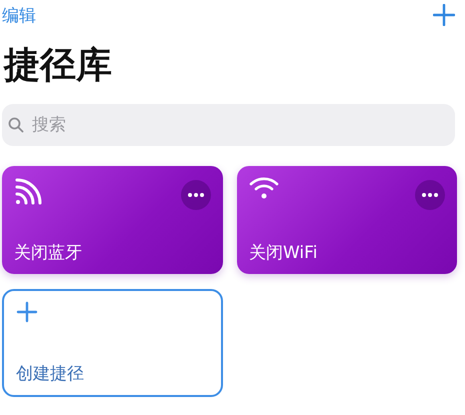  I want to click on shortcut-card: 关闭蓝牙, so click(112, 220).